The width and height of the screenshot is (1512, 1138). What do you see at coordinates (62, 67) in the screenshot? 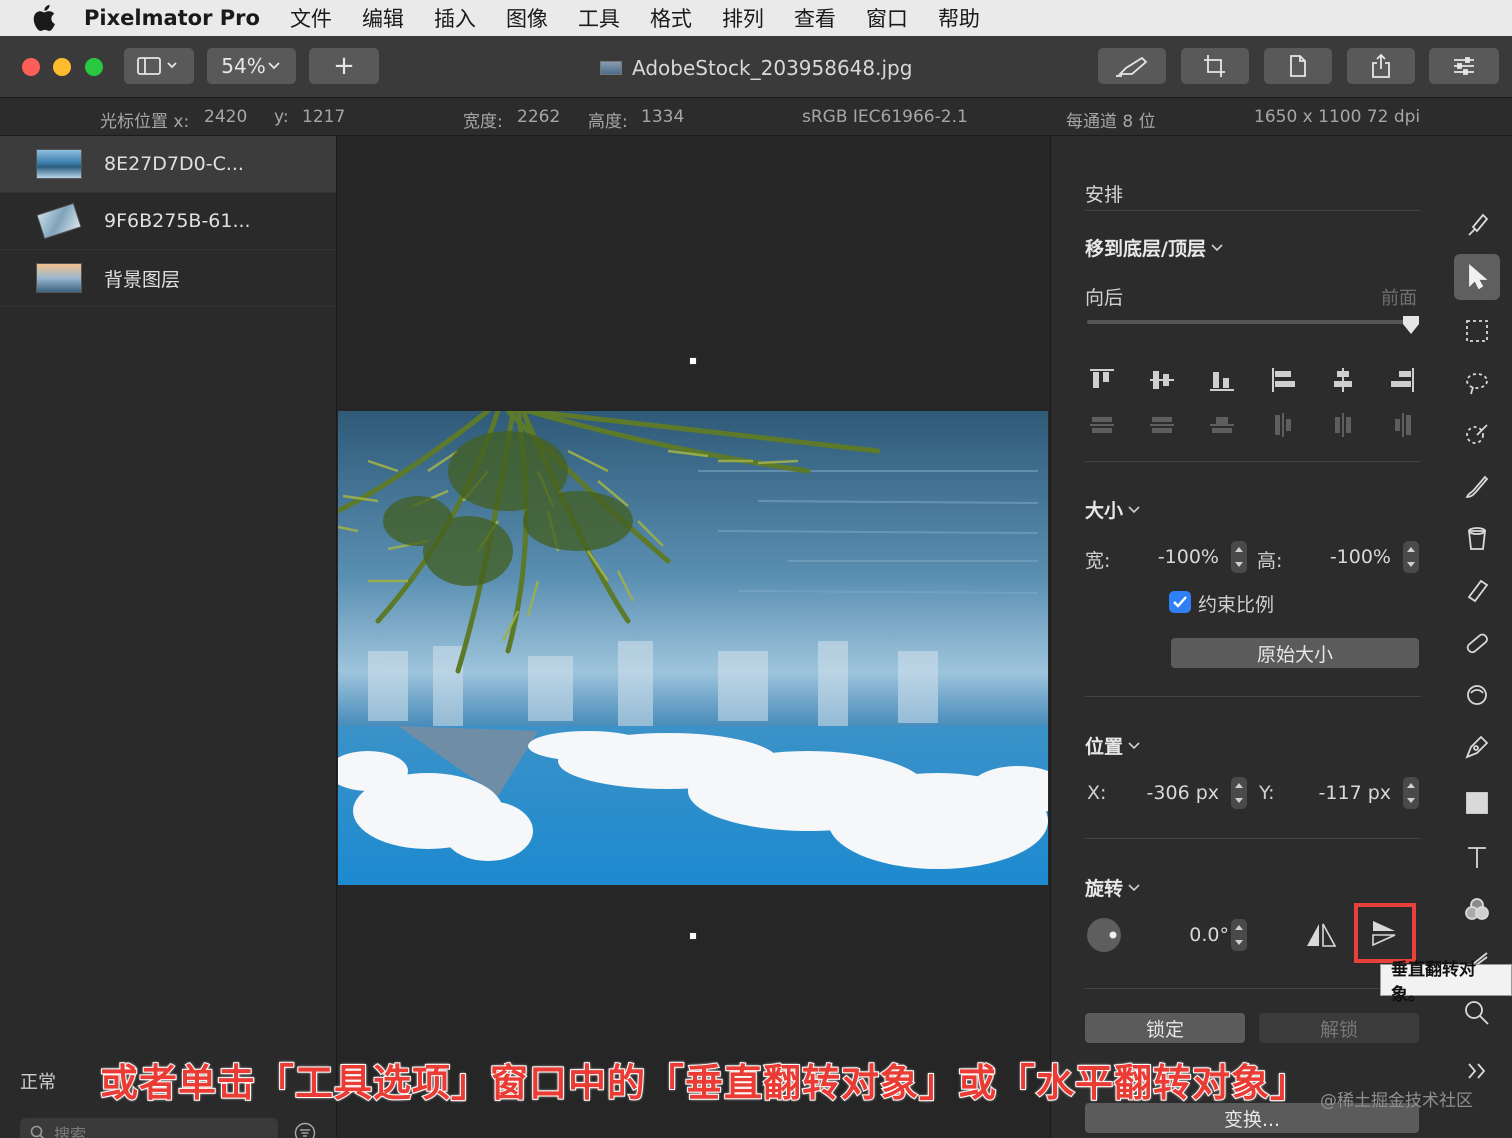
I see `minimize-window-button` at bounding box center [62, 67].